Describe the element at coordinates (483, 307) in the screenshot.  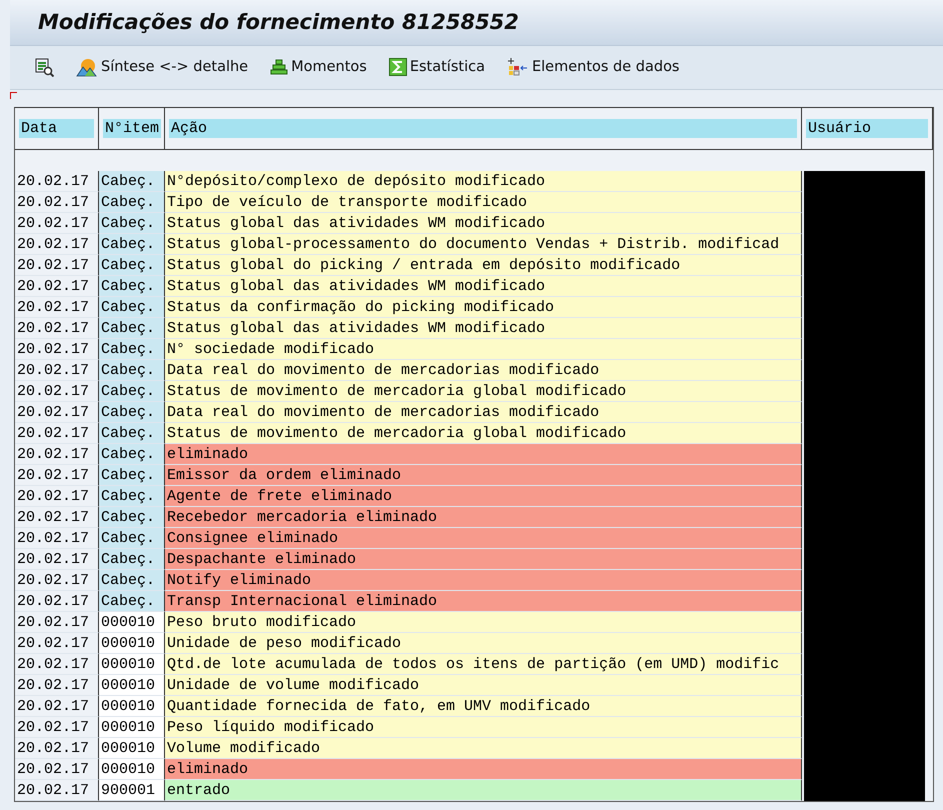
I see `action-cell: Status da confirmação do picking modificado` at that location.